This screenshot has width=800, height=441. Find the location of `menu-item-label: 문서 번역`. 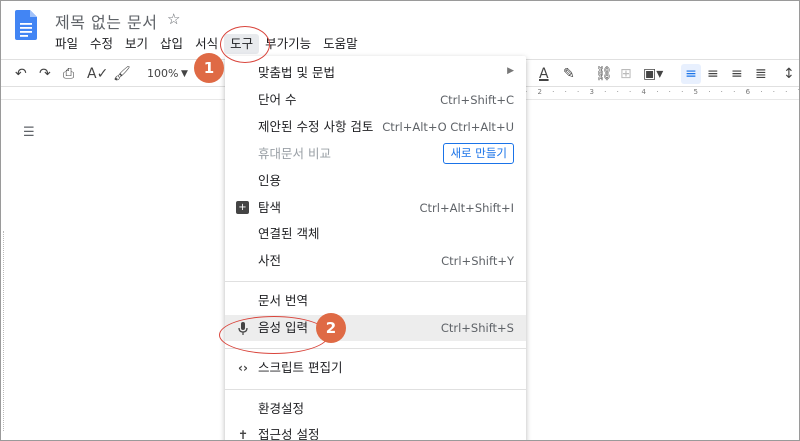

menu-item-label: 문서 번역 is located at coordinates (283, 300).